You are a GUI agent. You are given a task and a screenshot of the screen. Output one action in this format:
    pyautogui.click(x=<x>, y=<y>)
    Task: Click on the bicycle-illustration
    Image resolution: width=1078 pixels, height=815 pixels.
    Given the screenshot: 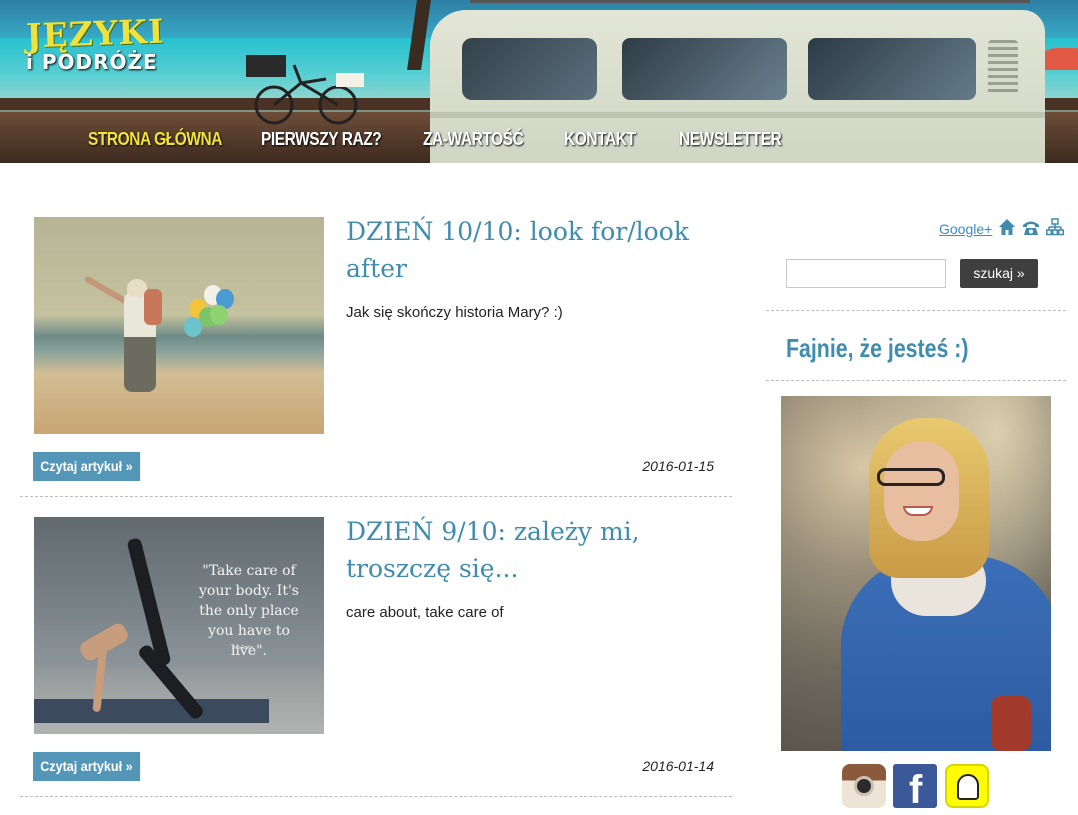 What is the action you would take?
    pyautogui.click(x=305, y=90)
    